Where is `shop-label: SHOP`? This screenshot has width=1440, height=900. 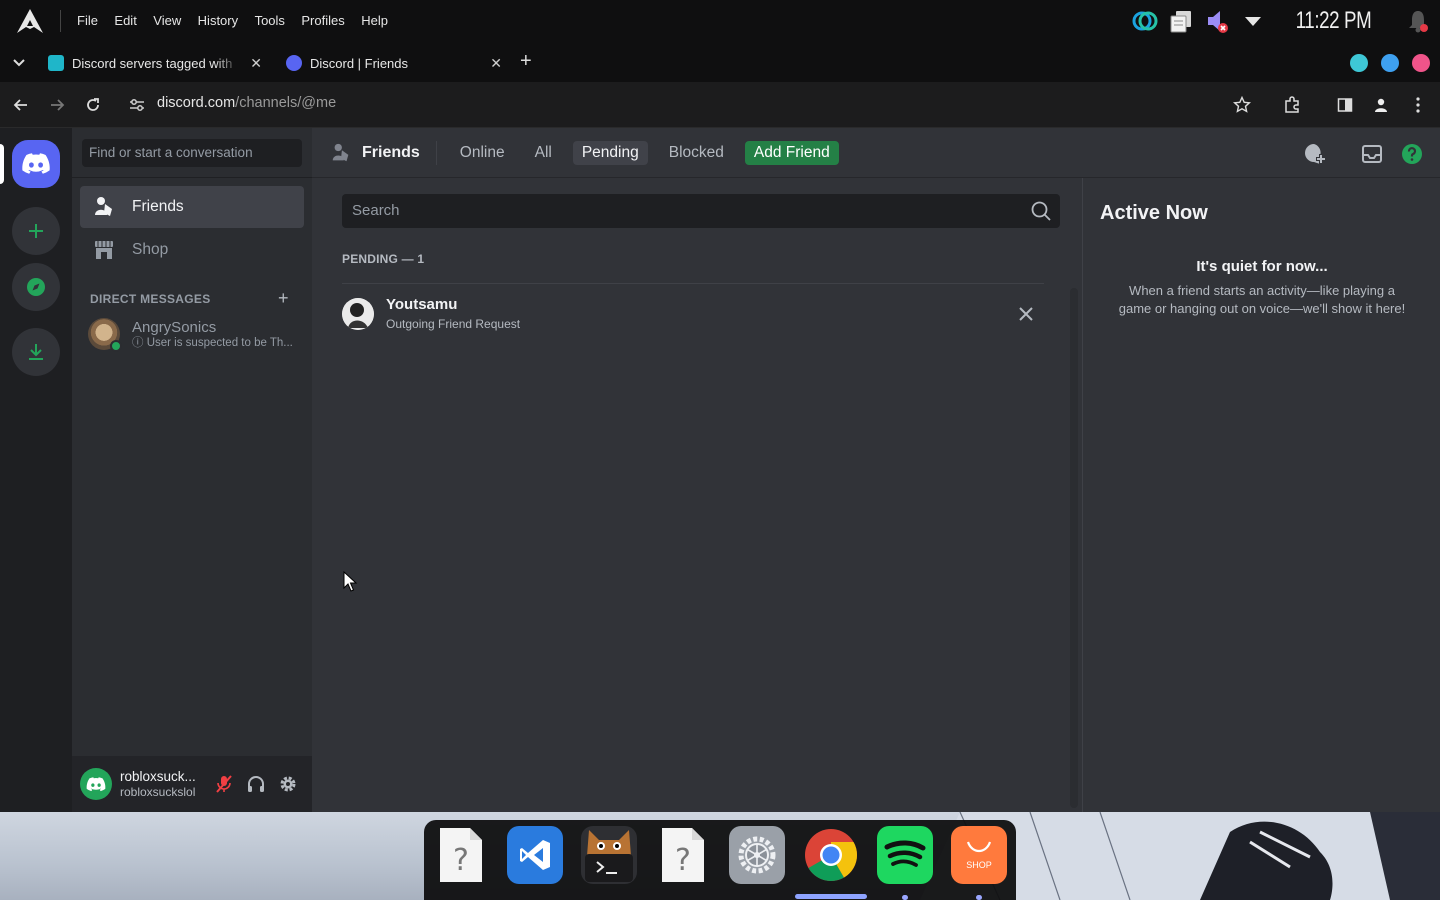
shop-label: SHOP is located at coordinates (979, 865).